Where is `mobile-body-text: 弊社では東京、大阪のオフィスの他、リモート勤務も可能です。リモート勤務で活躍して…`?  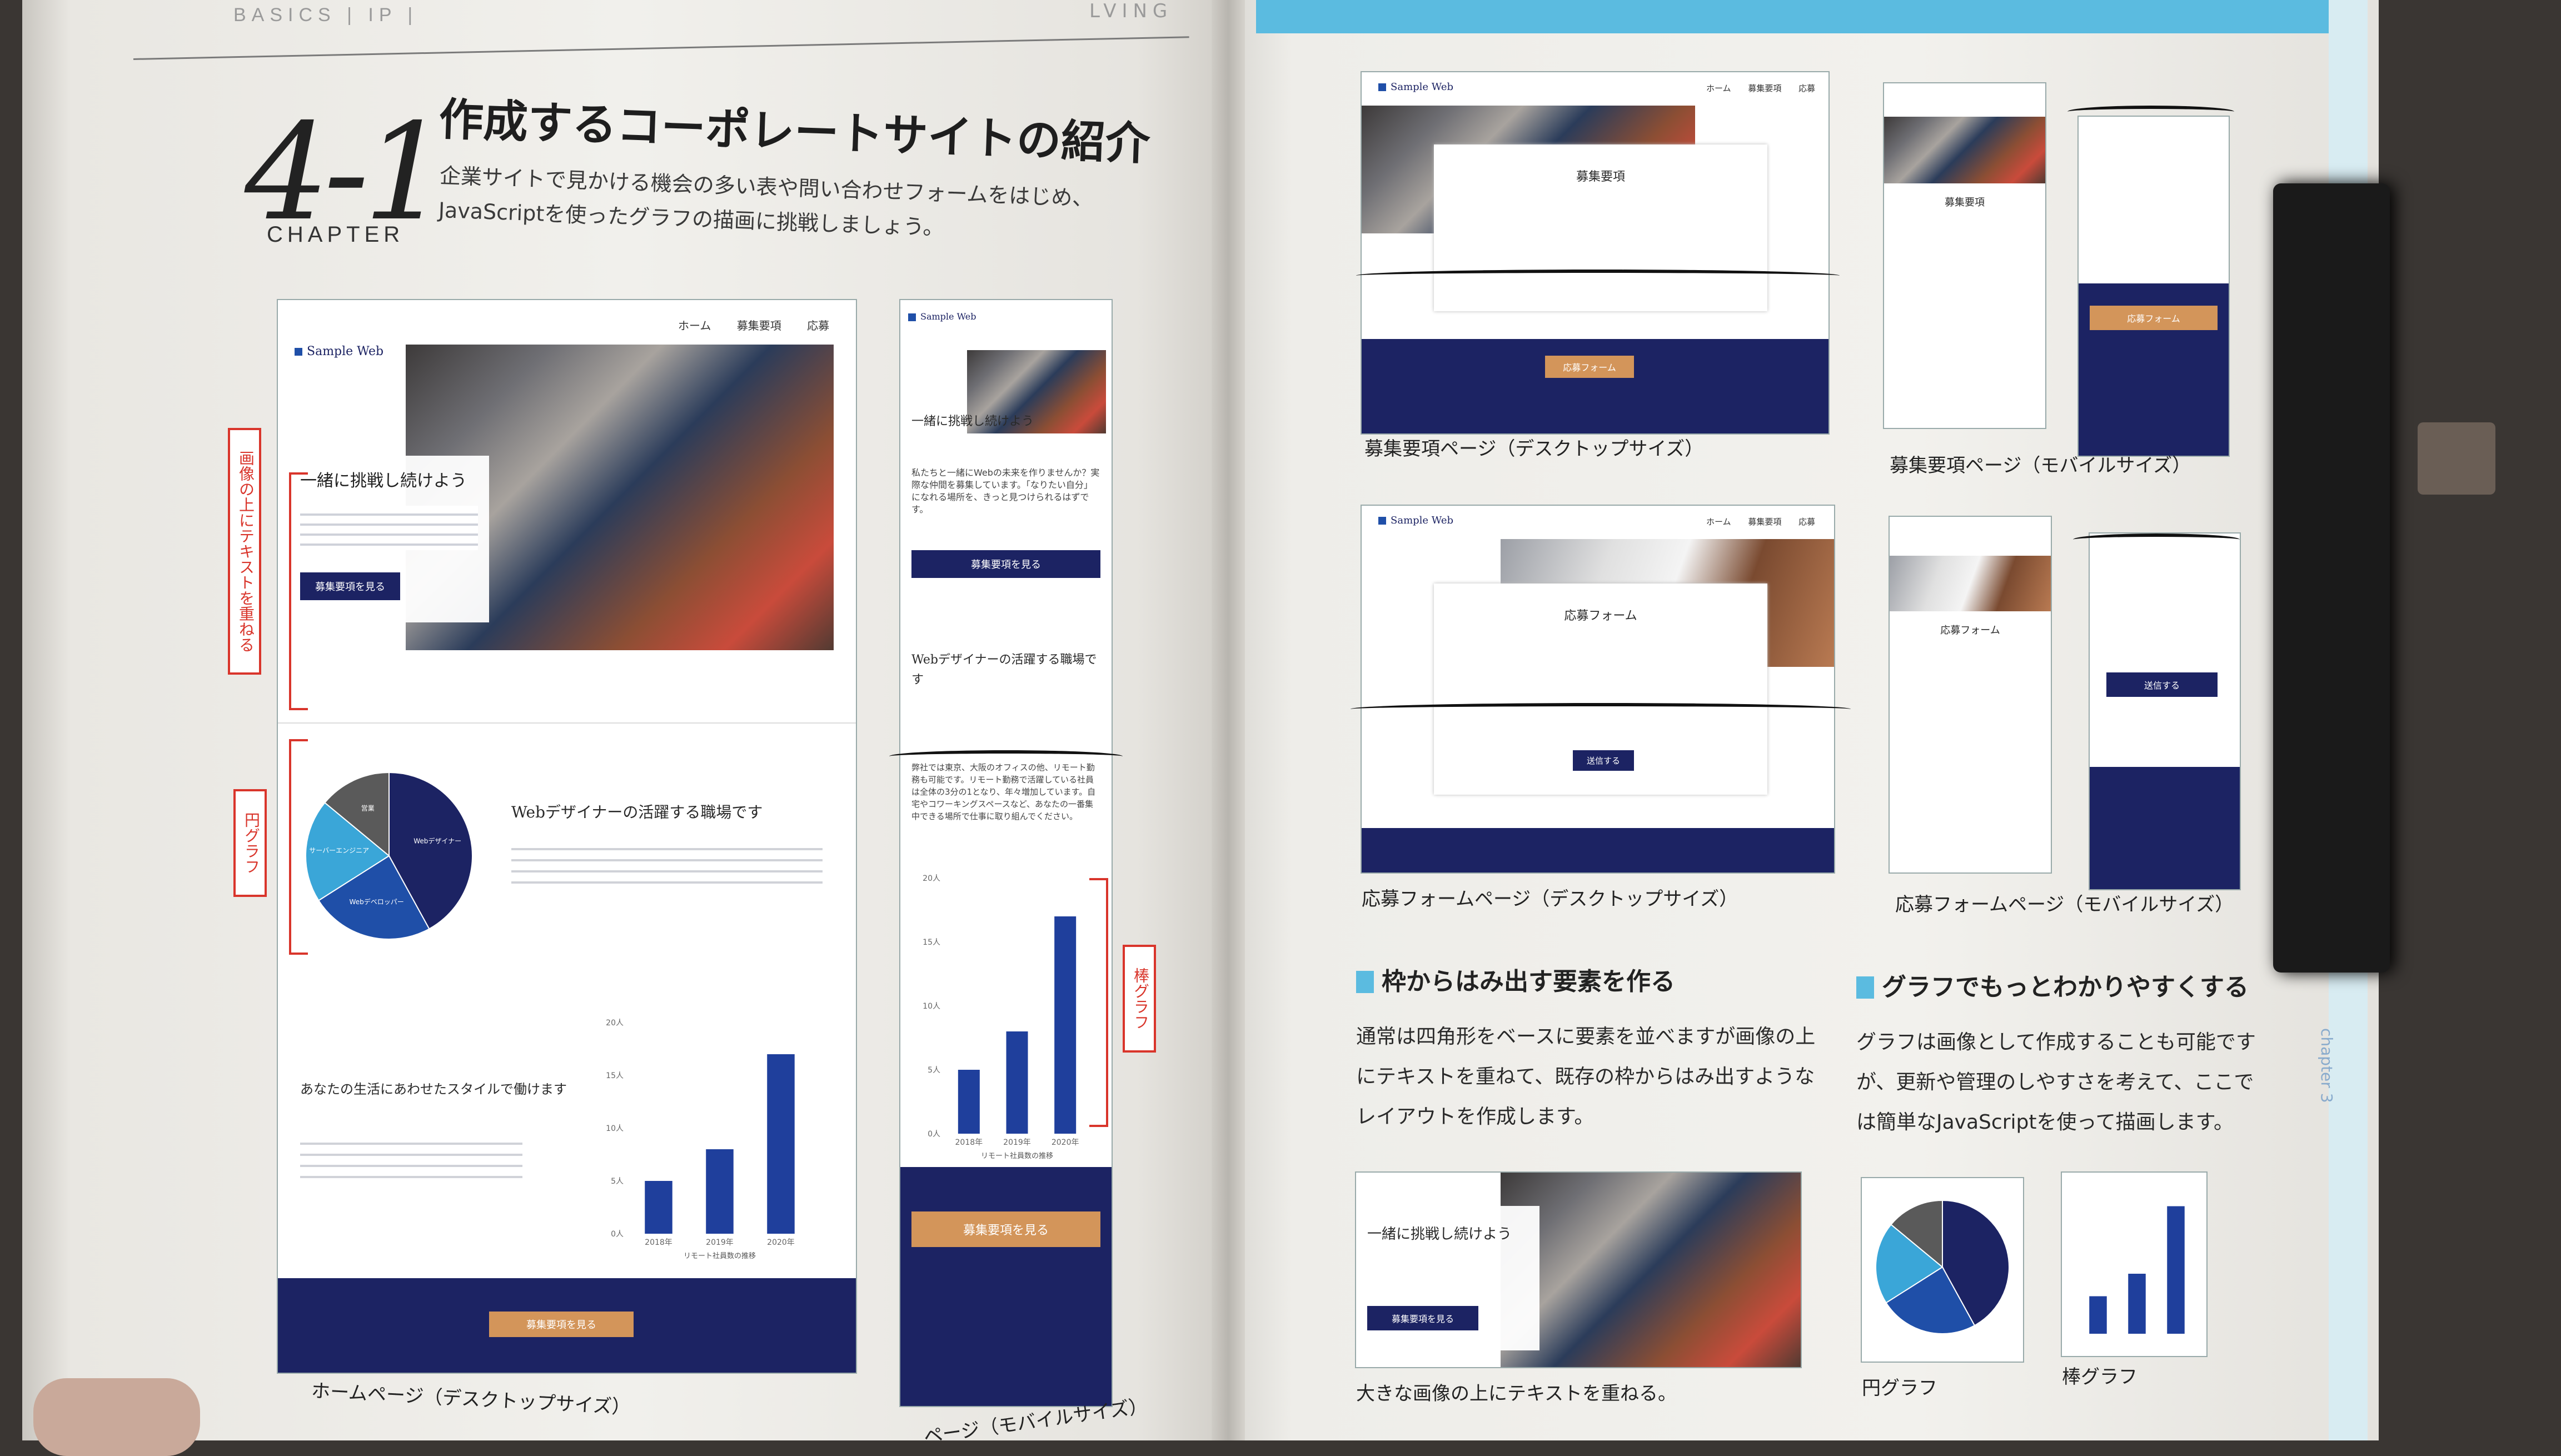
mobile-body-text: 弊社では東京、大阪のオフィスの他、リモート勤務も可能です。リモート勤務で活躍して… is located at coordinates (1003, 791).